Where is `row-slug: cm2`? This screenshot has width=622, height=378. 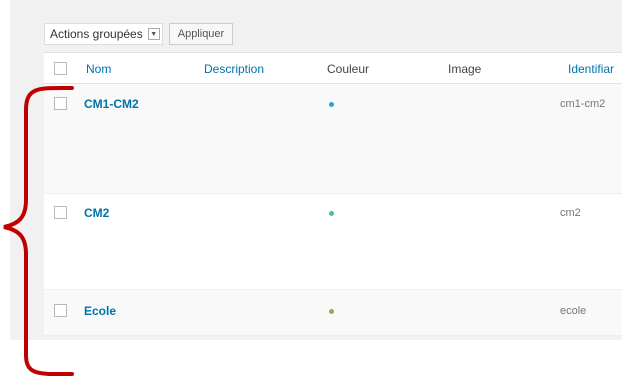
row-slug: cm2 is located at coordinates (570, 213).